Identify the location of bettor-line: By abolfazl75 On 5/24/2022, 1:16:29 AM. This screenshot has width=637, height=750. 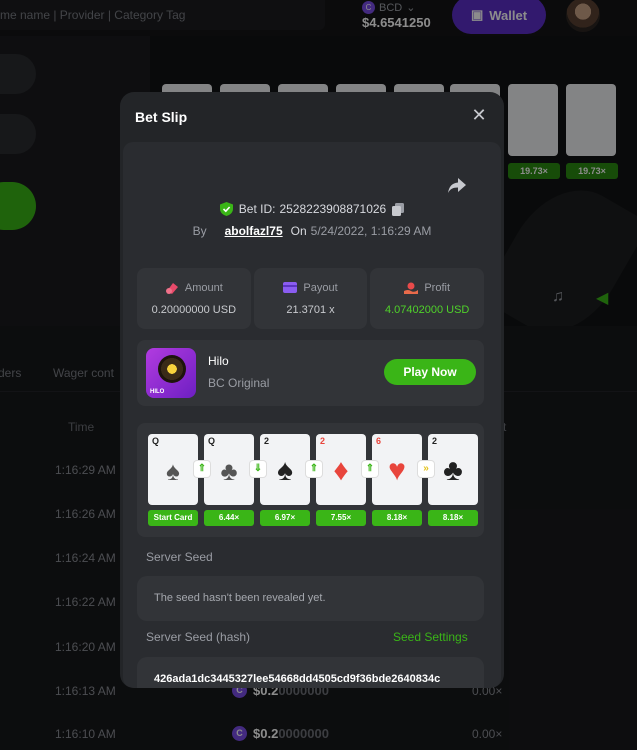
(312, 231).